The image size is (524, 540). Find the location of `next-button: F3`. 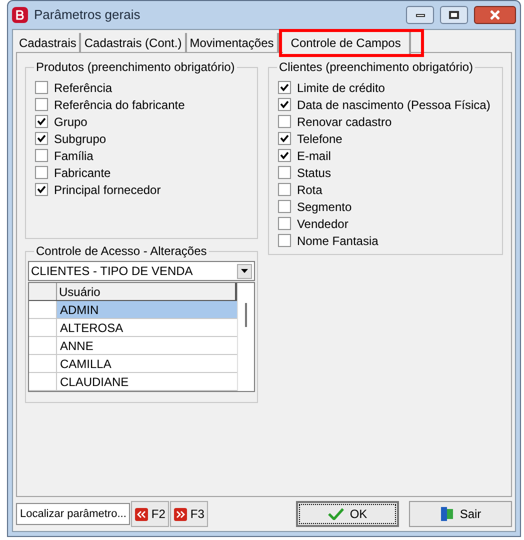

next-button: F3 is located at coordinates (189, 514).